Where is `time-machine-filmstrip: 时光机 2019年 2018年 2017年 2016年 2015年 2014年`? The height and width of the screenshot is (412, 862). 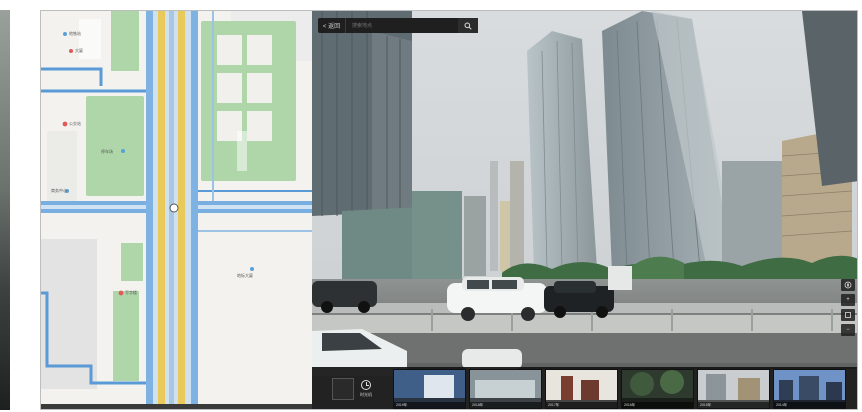 time-machine-filmstrip: 时光机 2019年 2018年 2017年 2016年 2015年 2014年 is located at coordinates (584, 388).